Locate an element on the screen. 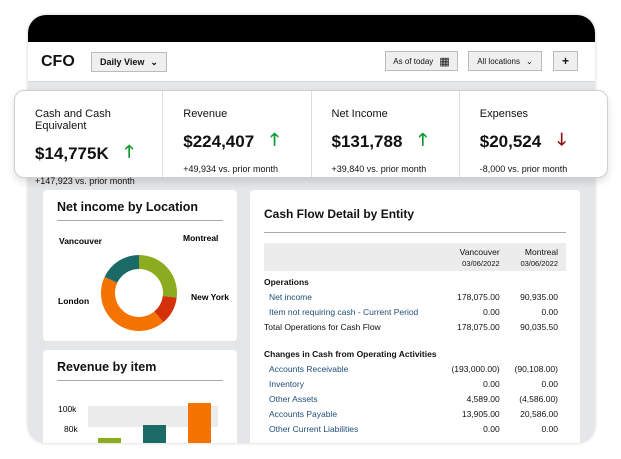 The image size is (621, 459). row-label: Total Operations for Cash Flow is located at coordinates (322, 327).